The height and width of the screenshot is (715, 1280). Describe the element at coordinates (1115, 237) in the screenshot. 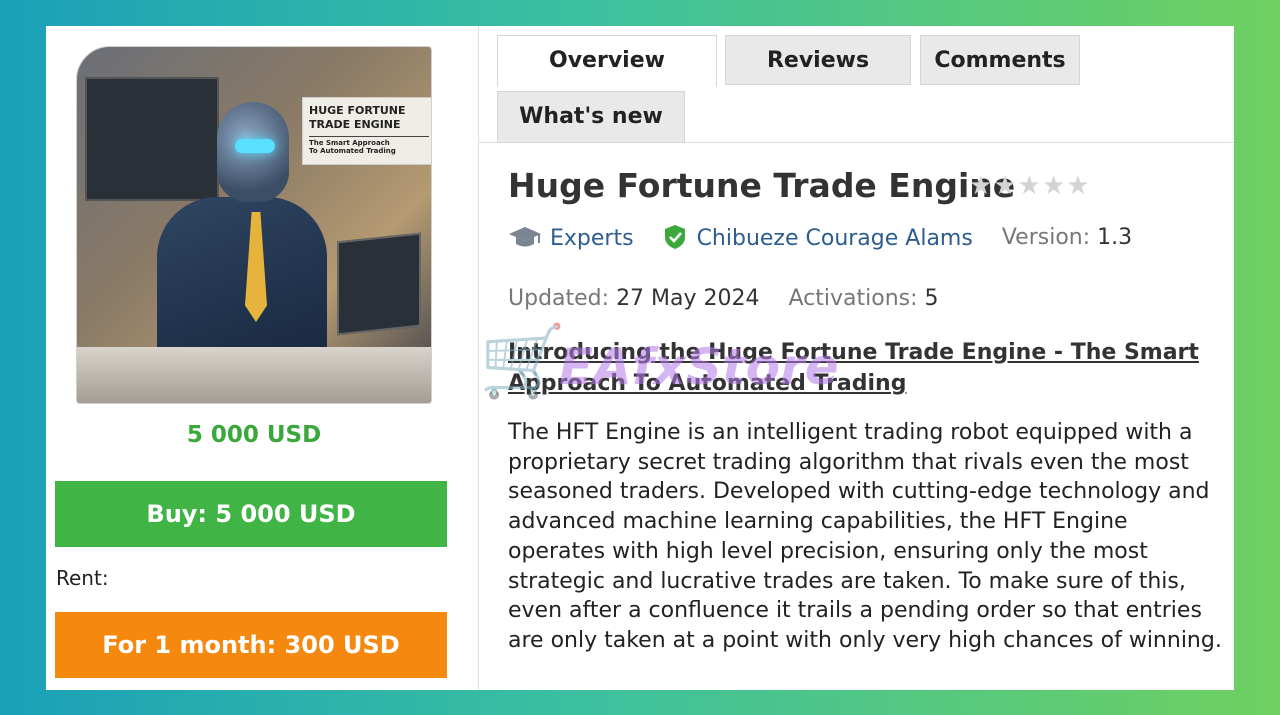

I see `version-value: 1.3` at that location.